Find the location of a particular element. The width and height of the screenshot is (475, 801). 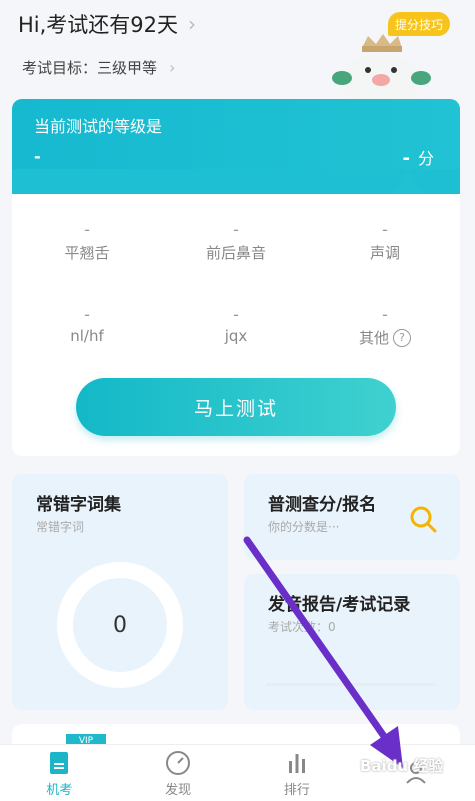

metric-retroflex: - 平翘舌 is located at coordinates (87, 241).